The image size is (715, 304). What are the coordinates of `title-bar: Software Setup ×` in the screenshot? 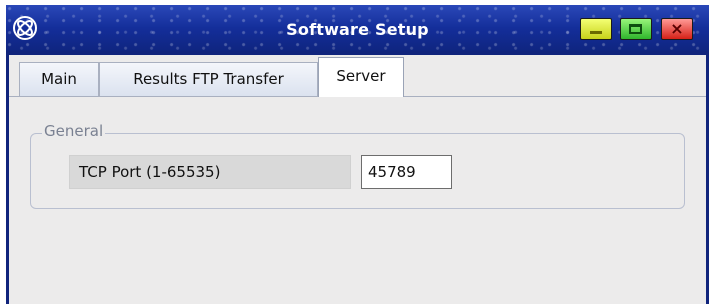 It's located at (357, 28).